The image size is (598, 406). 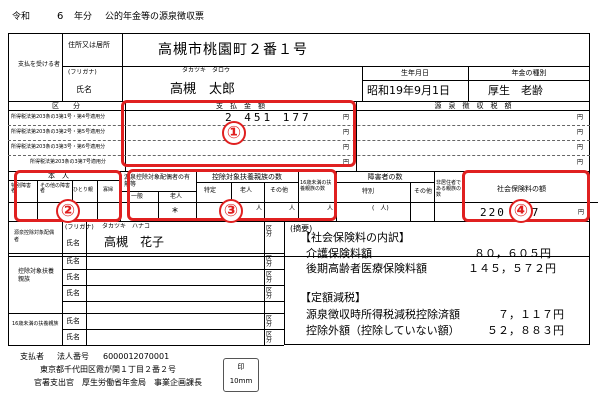 What do you see at coordinates (269, 231) in the screenshot?
I see `spouse-kubun: 区分` at bounding box center [269, 231].